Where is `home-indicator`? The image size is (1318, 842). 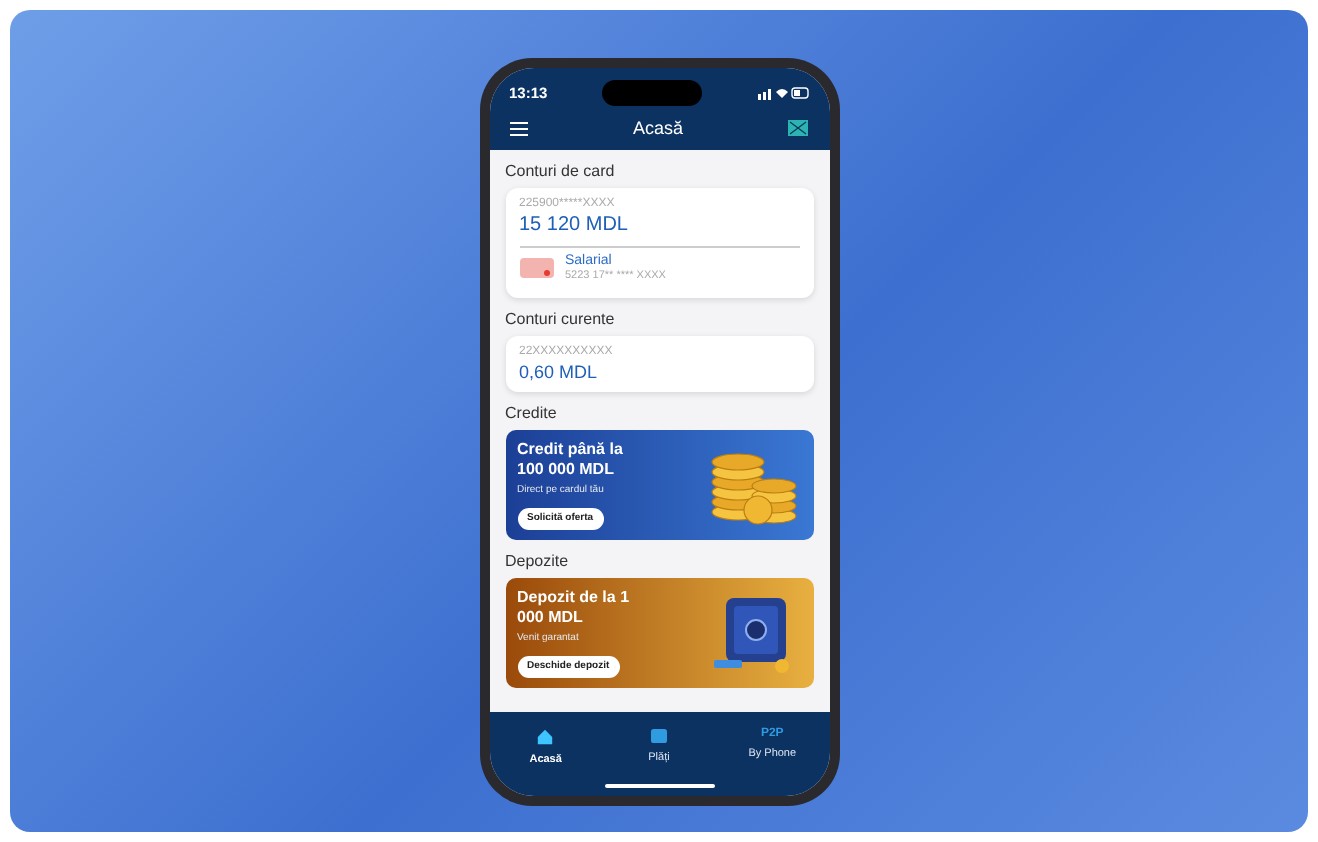
home-indicator is located at coordinates (659, 785).